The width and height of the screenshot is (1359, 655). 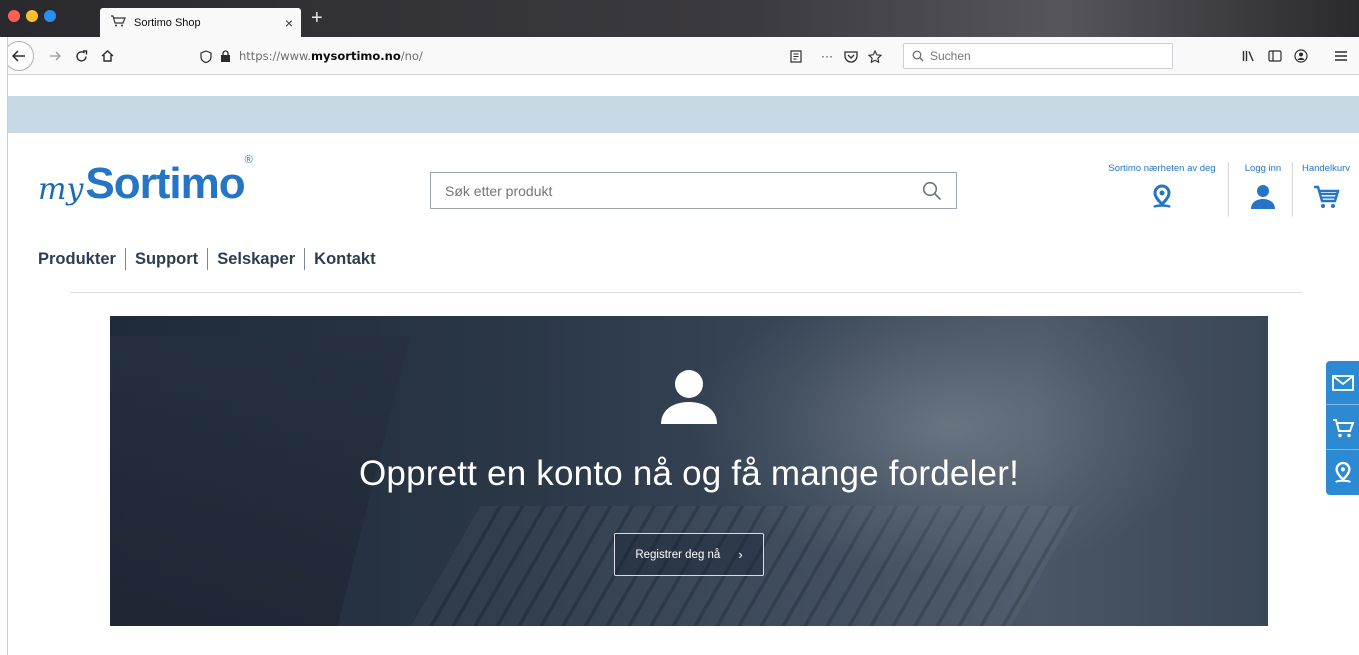 What do you see at coordinates (1326, 168) in the screenshot?
I see `cart-label: Handelkurv` at bounding box center [1326, 168].